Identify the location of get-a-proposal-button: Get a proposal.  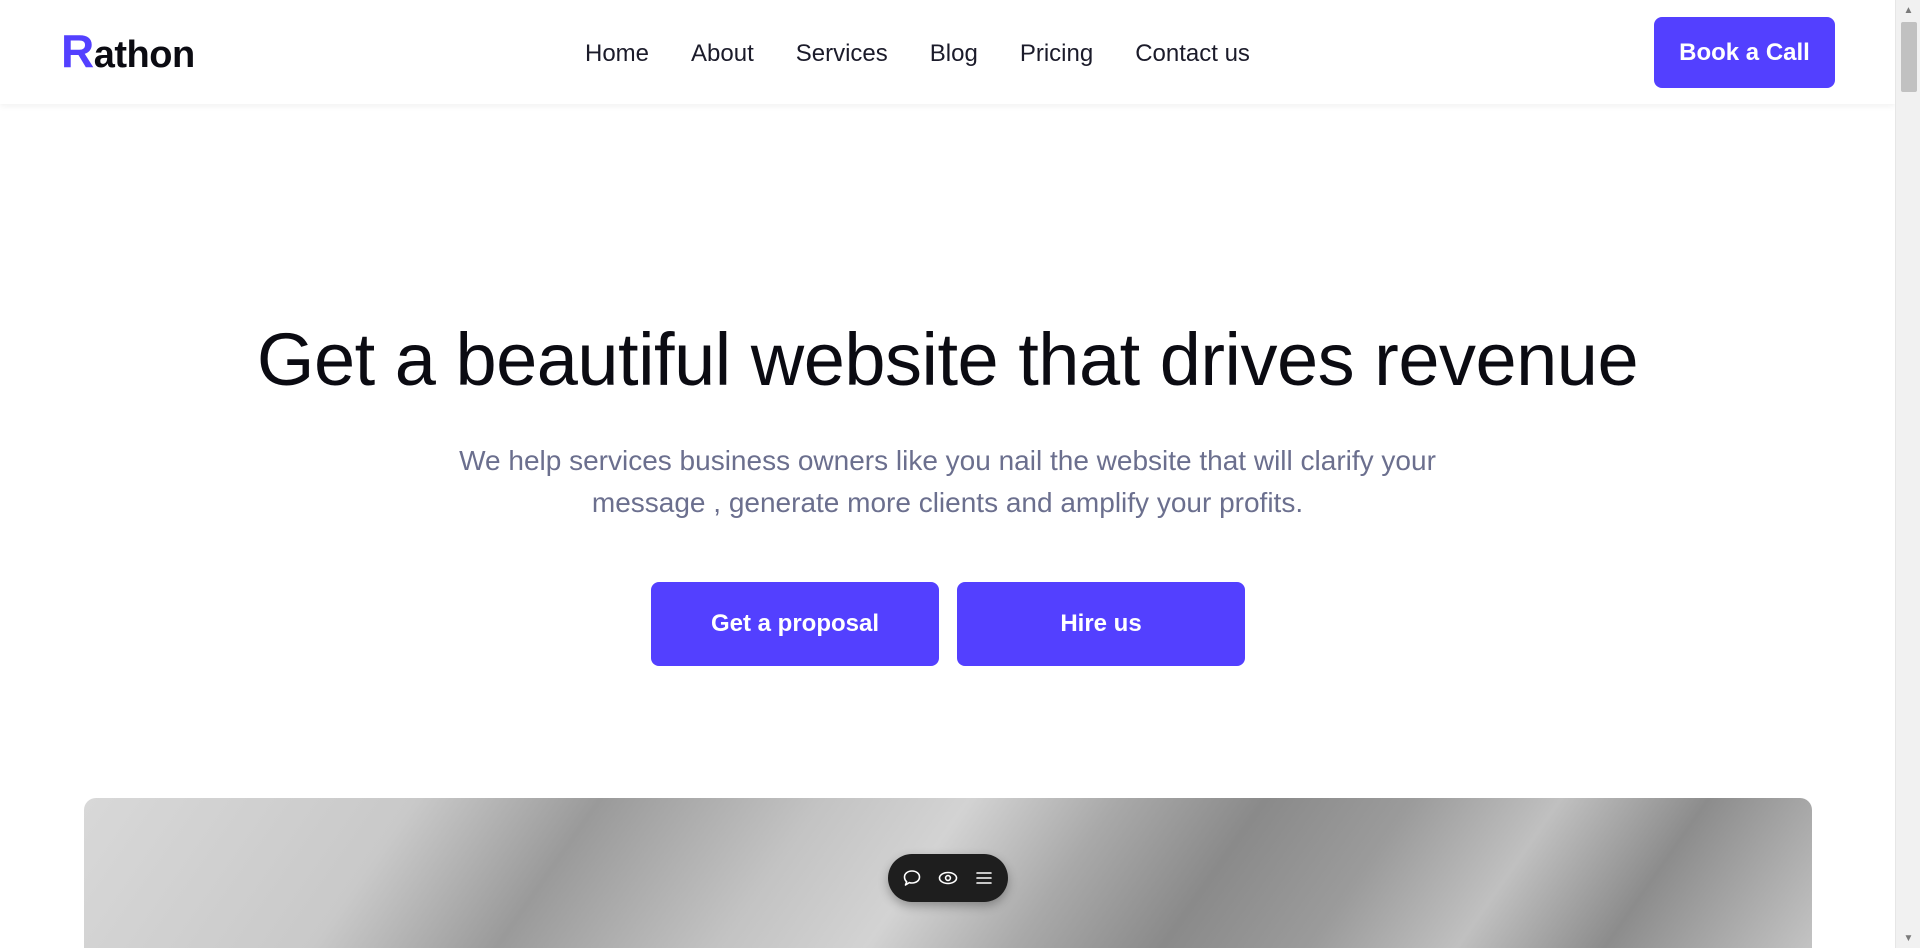
(795, 624).